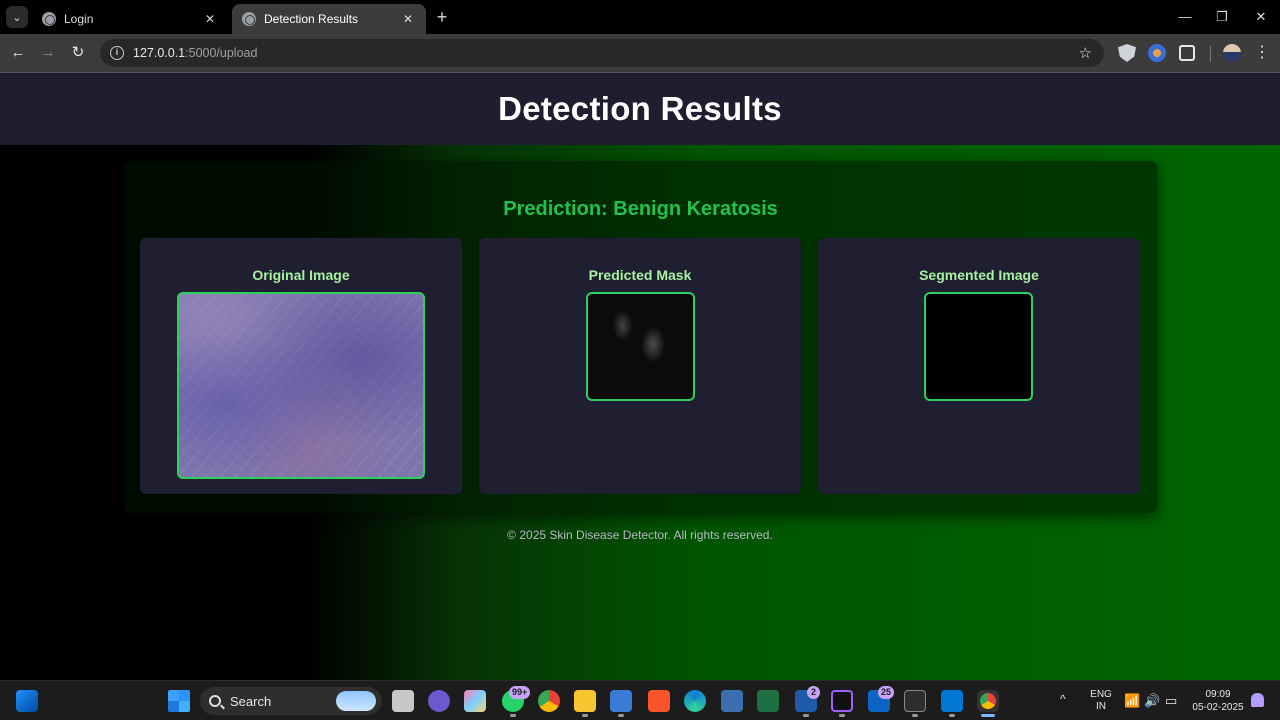 The image size is (1280, 720). Describe the element at coordinates (886, 692) in the screenshot. I see `linkedin-badge: 25` at that location.